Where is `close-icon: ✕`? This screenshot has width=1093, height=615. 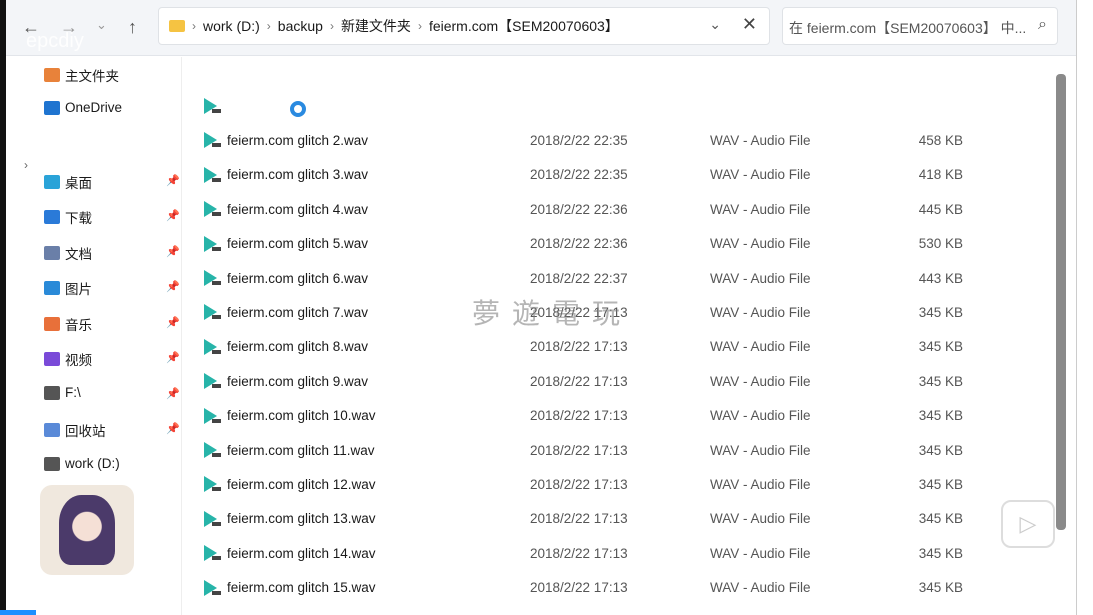 close-icon: ✕ is located at coordinates (749, 24).